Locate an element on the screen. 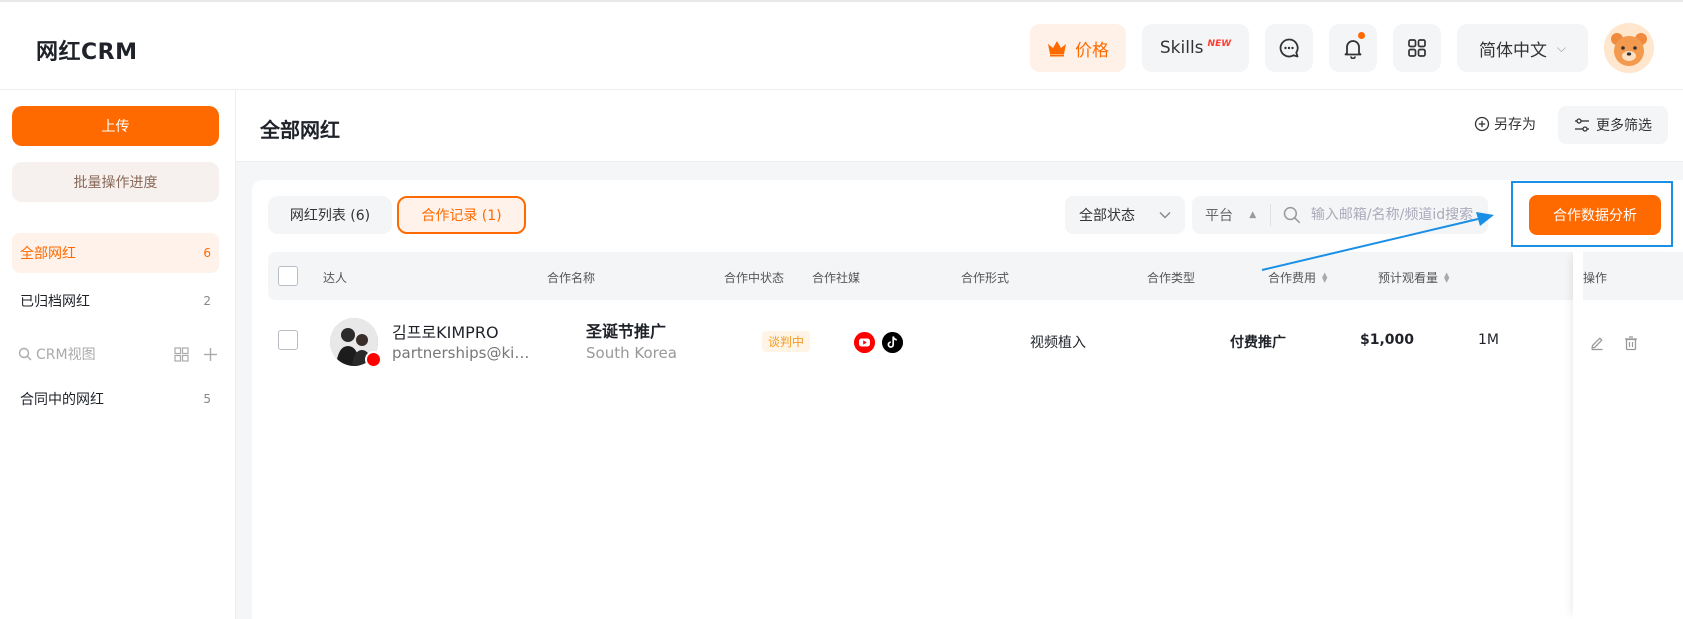 Image resolution: width=1683 pixels, height=619 pixels. status-filter-label: 全部状态 is located at coordinates (1107, 216).